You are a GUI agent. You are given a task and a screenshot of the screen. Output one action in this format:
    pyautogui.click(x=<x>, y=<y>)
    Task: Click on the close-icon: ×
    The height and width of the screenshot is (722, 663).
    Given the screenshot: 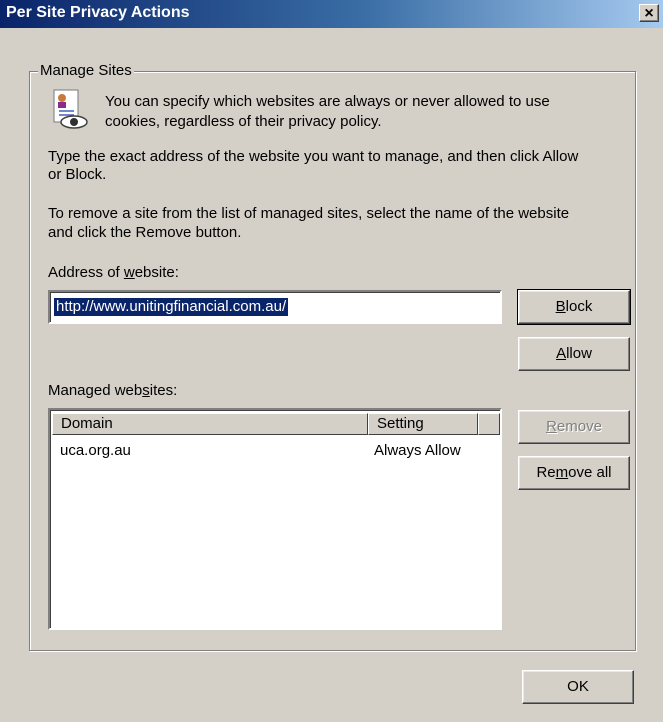 What is the action you would take?
    pyautogui.click(x=649, y=13)
    